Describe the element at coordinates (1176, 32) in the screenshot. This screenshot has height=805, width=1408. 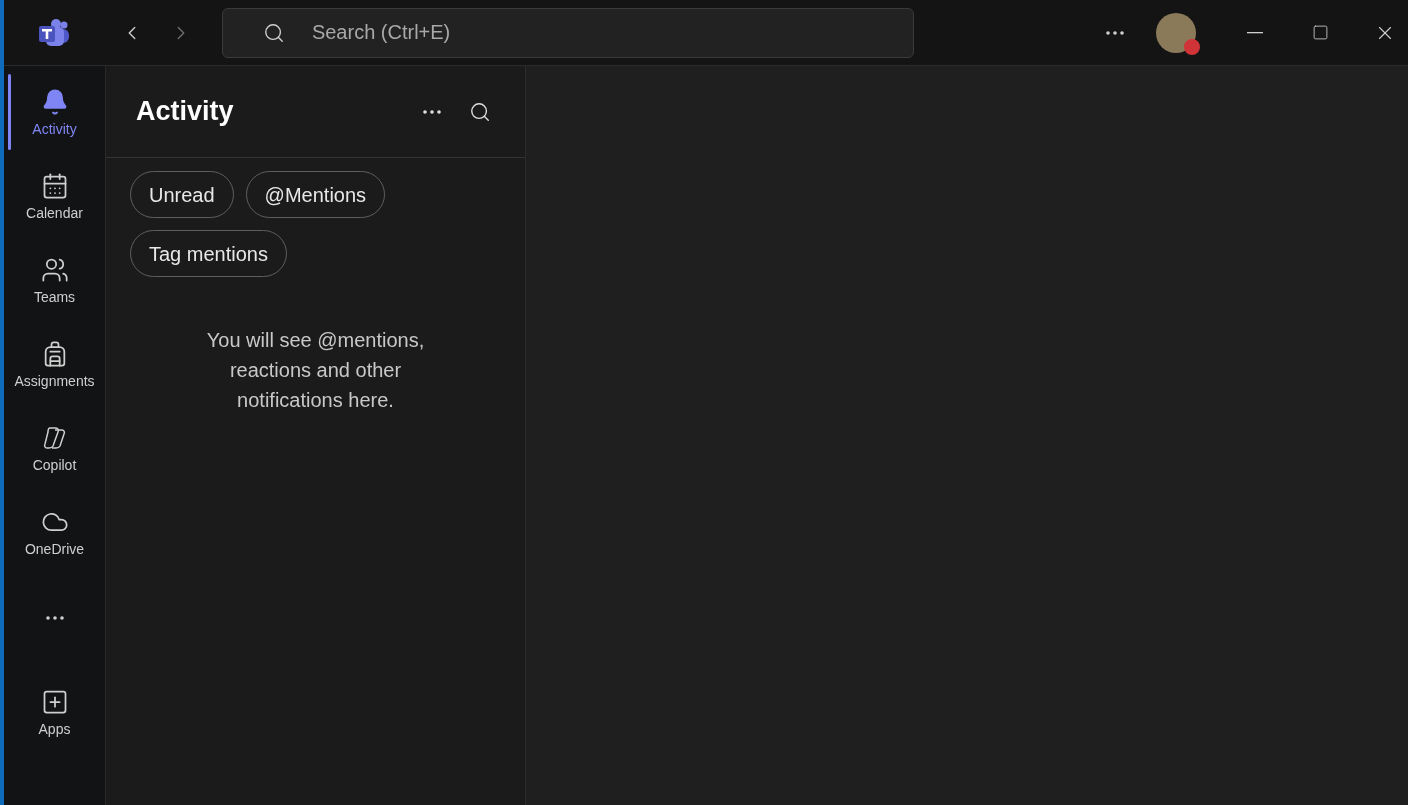
I see `avatar` at that location.